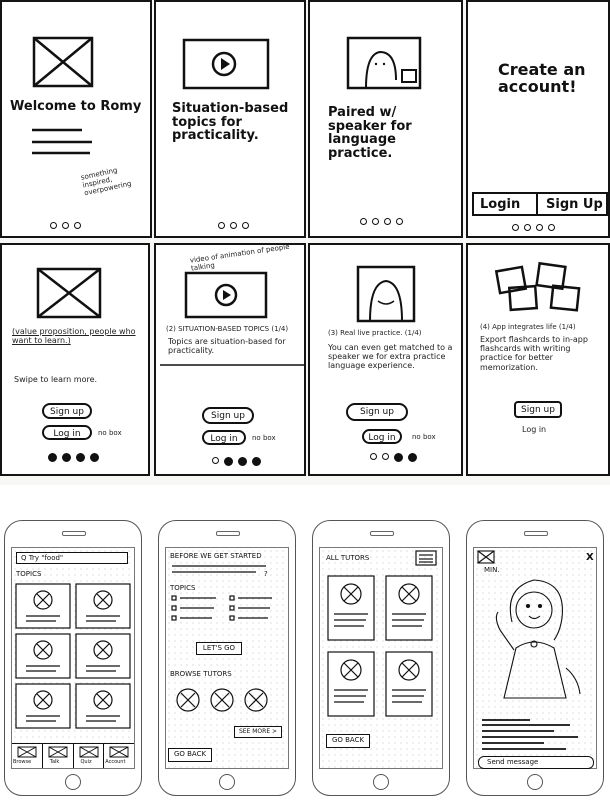 This screenshot has width=610, height=800. I want to click on tab-quiz-label: Quiz, so click(86, 762).